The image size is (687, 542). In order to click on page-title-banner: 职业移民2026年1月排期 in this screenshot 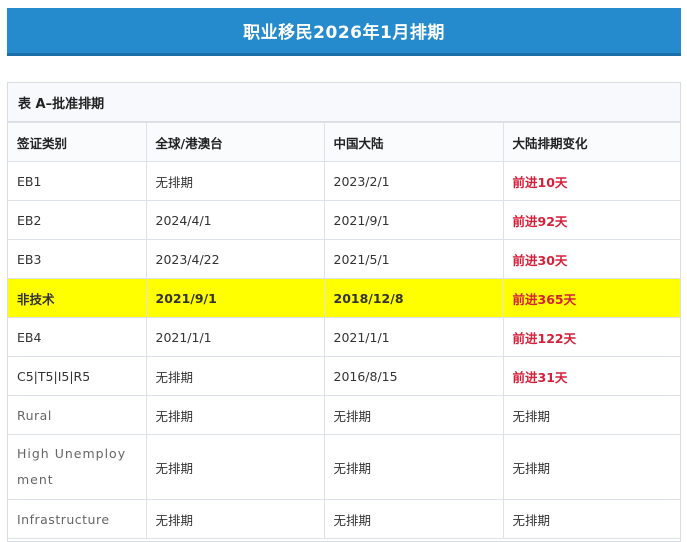, I will do `click(344, 32)`.